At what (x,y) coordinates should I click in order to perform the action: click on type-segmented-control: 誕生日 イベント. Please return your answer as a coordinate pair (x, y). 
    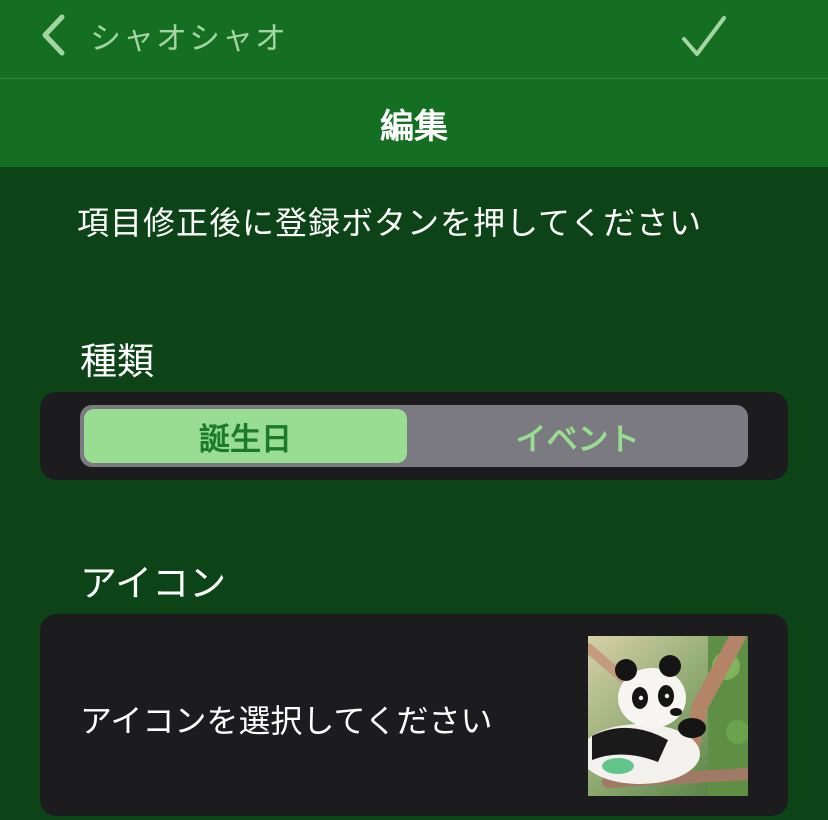
    Looking at the image, I should click on (414, 436).